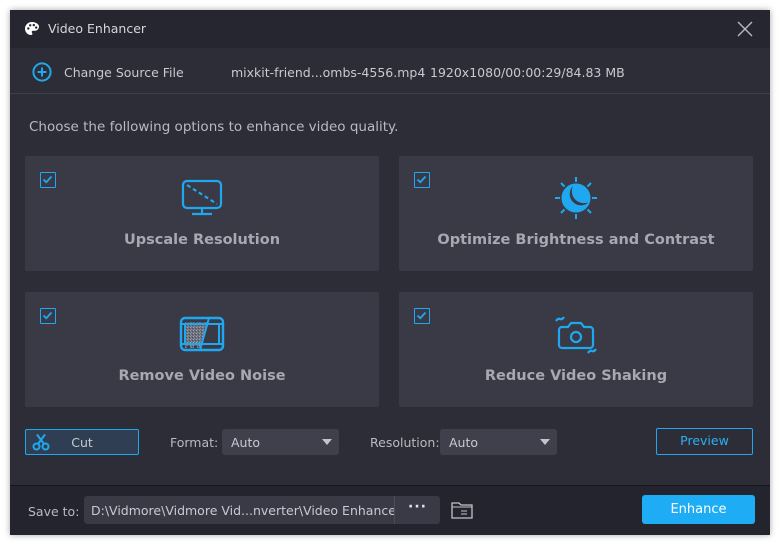  What do you see at coordinates (42, 72) in the screenshot?
I see `plus-circle-icon` at bounding box center [42, 72].